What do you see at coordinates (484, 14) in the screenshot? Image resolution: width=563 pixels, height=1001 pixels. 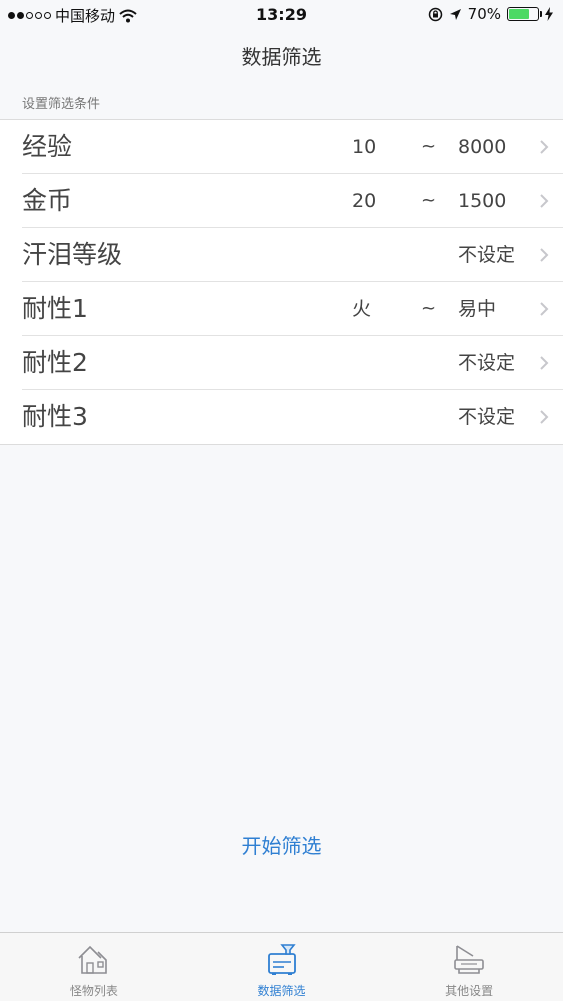 I see `battery-percent: 70%` at bounding box center [484, 14].